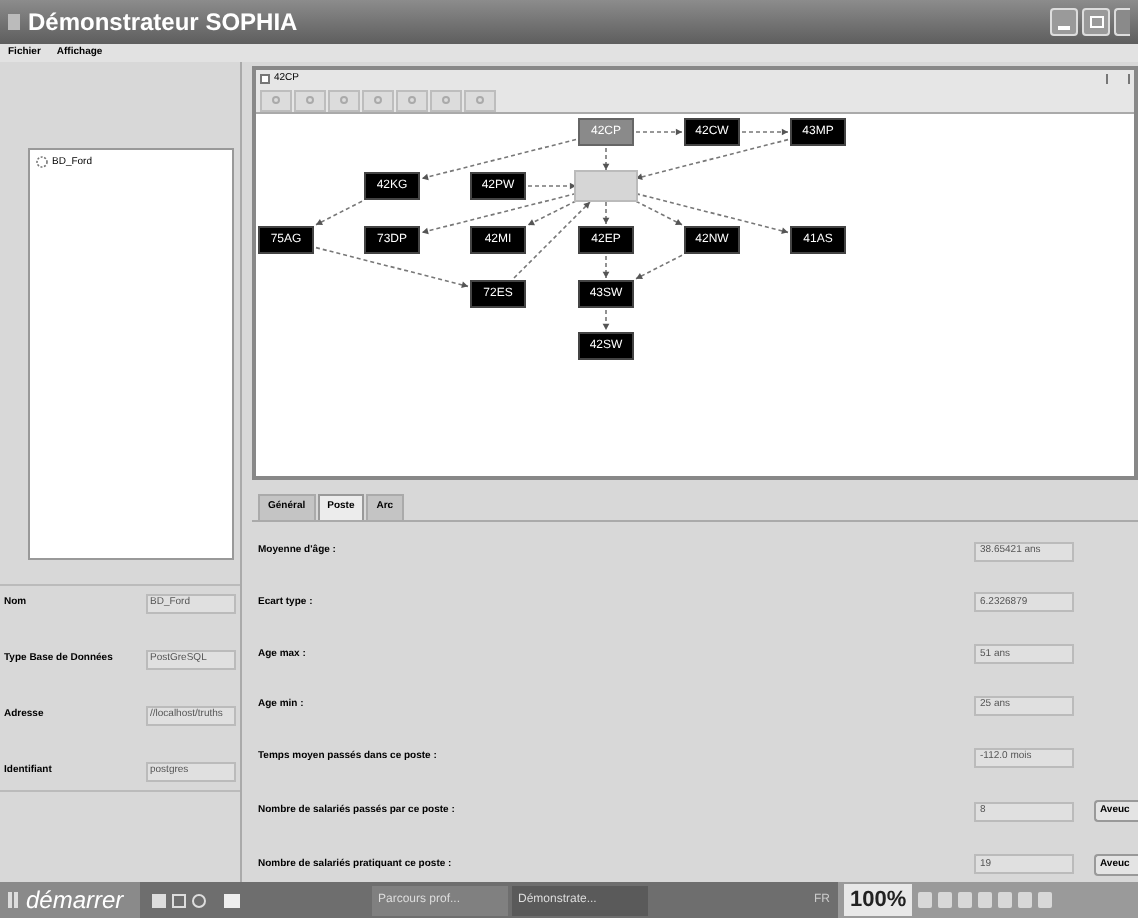  Describe the element at coordinates (232, 900) in the screenshot. I see `console-icon` at that location.